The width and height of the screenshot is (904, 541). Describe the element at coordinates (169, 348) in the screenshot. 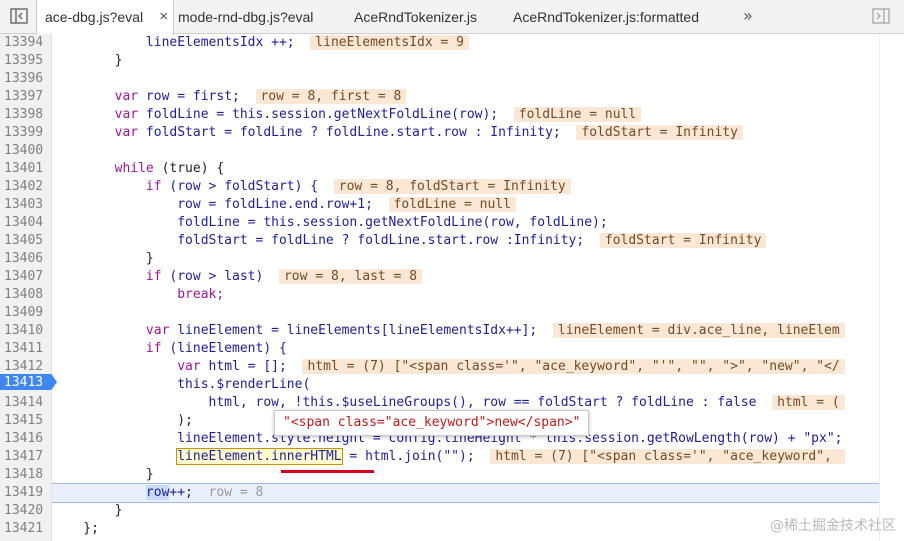

I see `code-line: if (lineElement) {` at that location.